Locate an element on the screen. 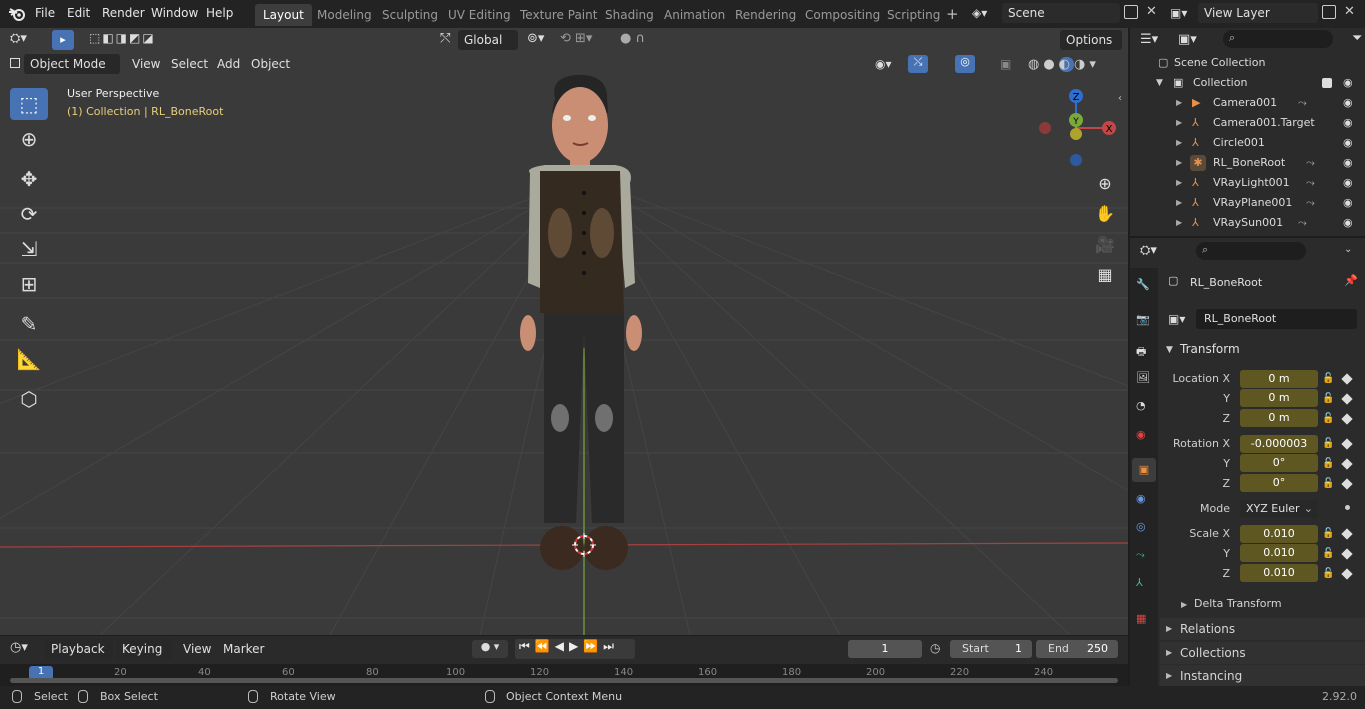 This screenshot has height=709, width=1365. location-x-field: 0 m is located at coordinates (1279, 379).